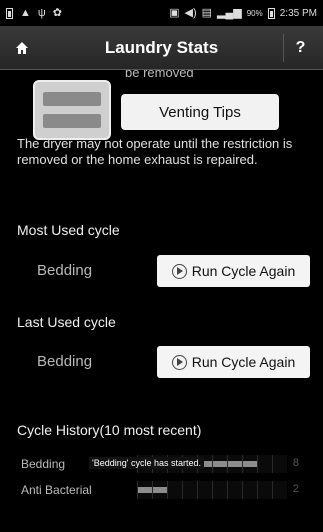 This screenshot has height=532, width=323. I want to click on battery-alert-icon, so click(9, 13).